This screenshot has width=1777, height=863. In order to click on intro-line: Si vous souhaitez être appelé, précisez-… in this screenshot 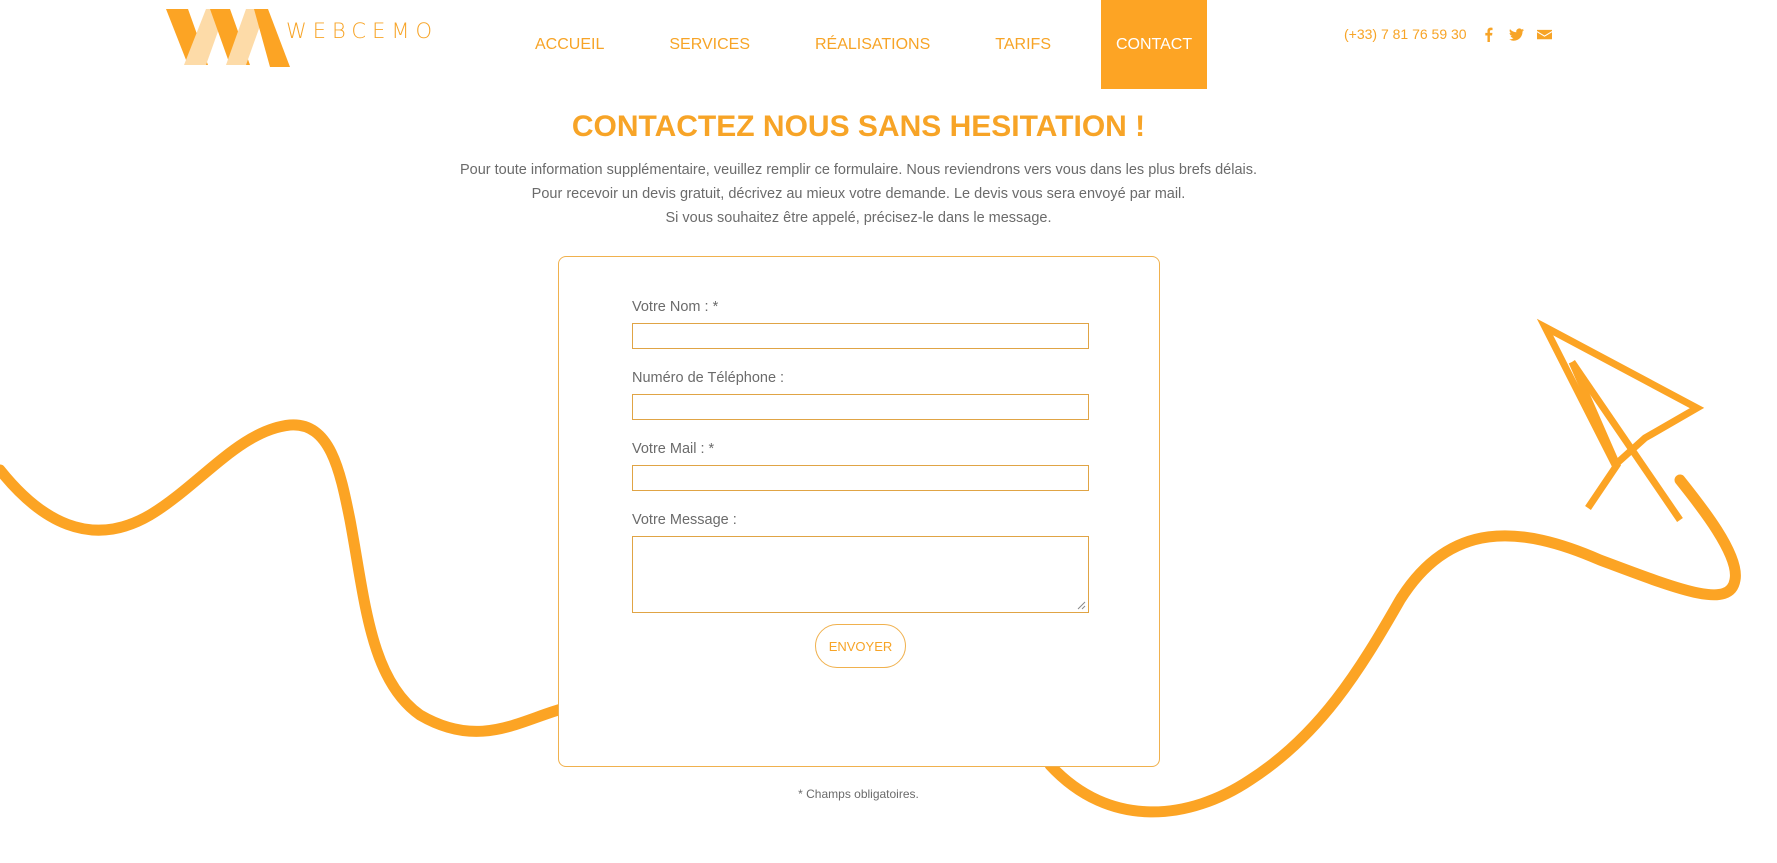, I will do `click(858, 218)`.